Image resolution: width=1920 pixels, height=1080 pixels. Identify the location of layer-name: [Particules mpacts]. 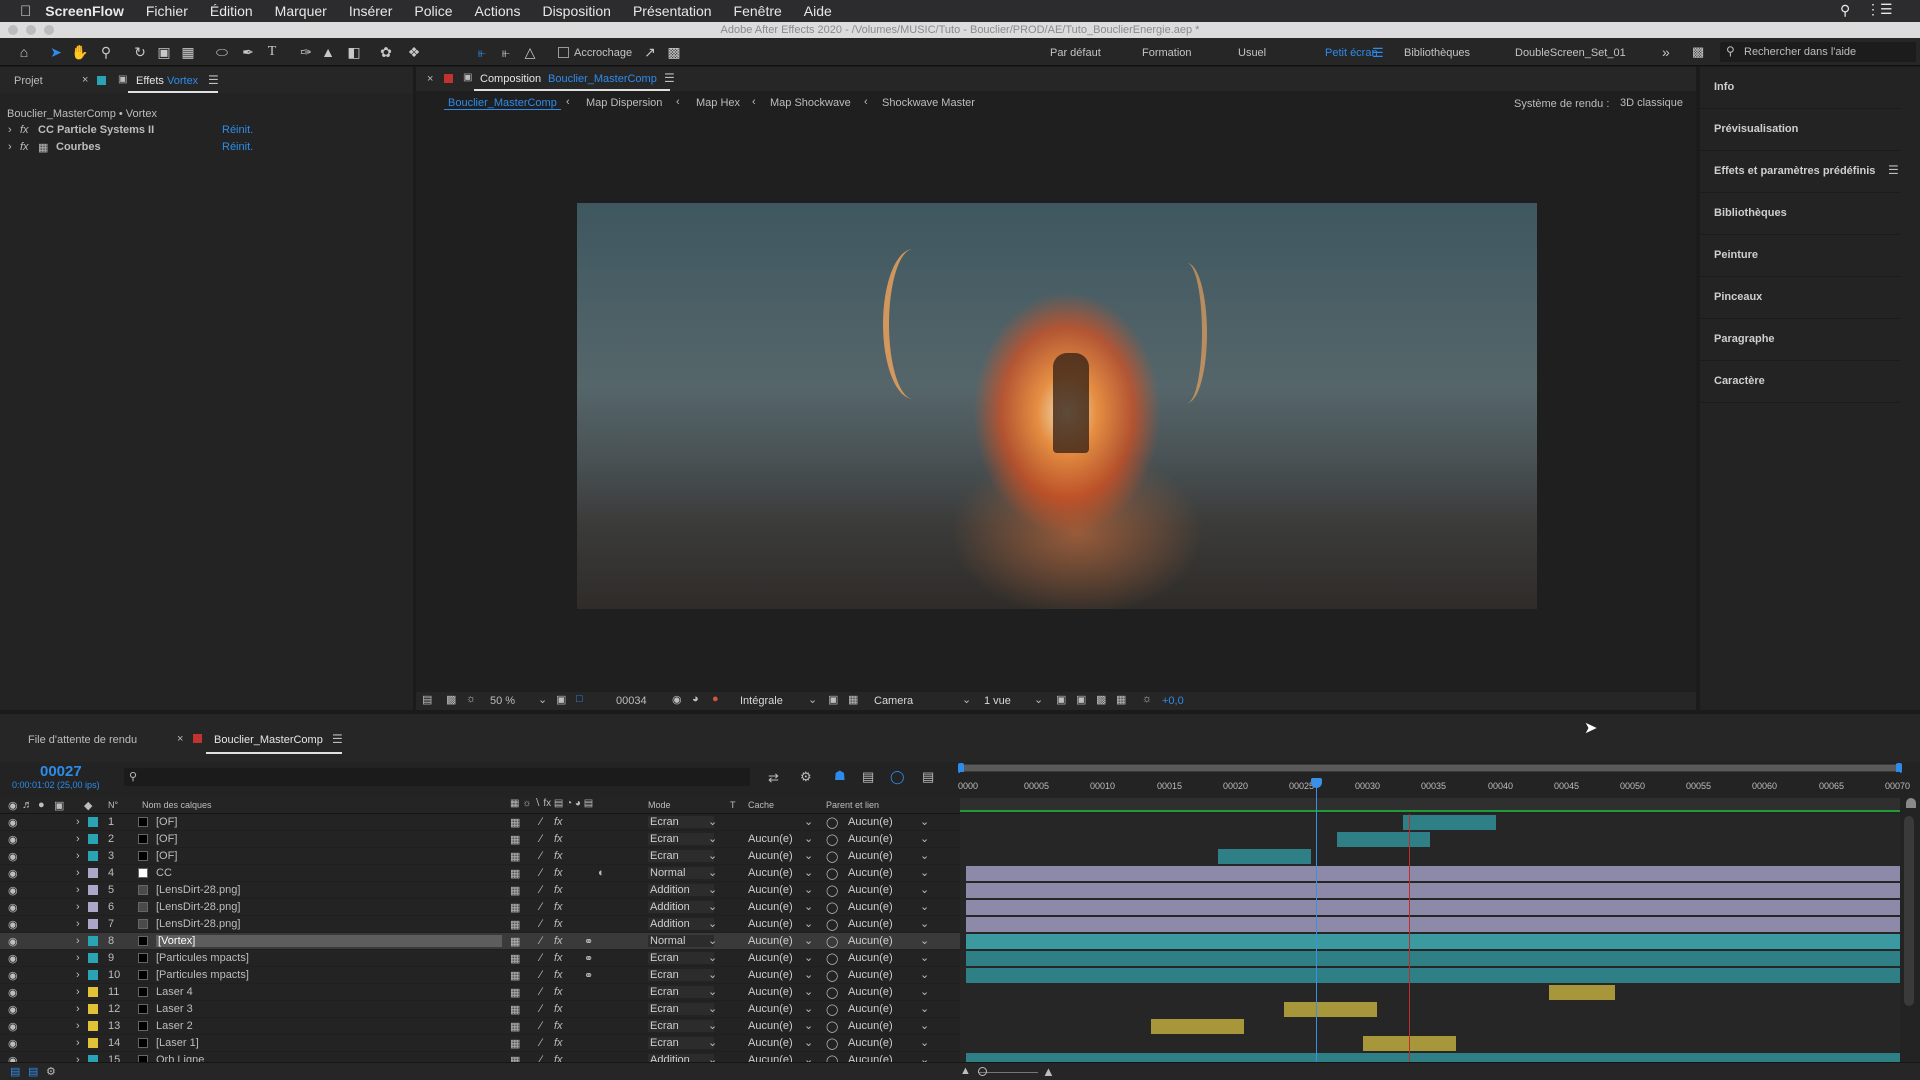
(202, 975).